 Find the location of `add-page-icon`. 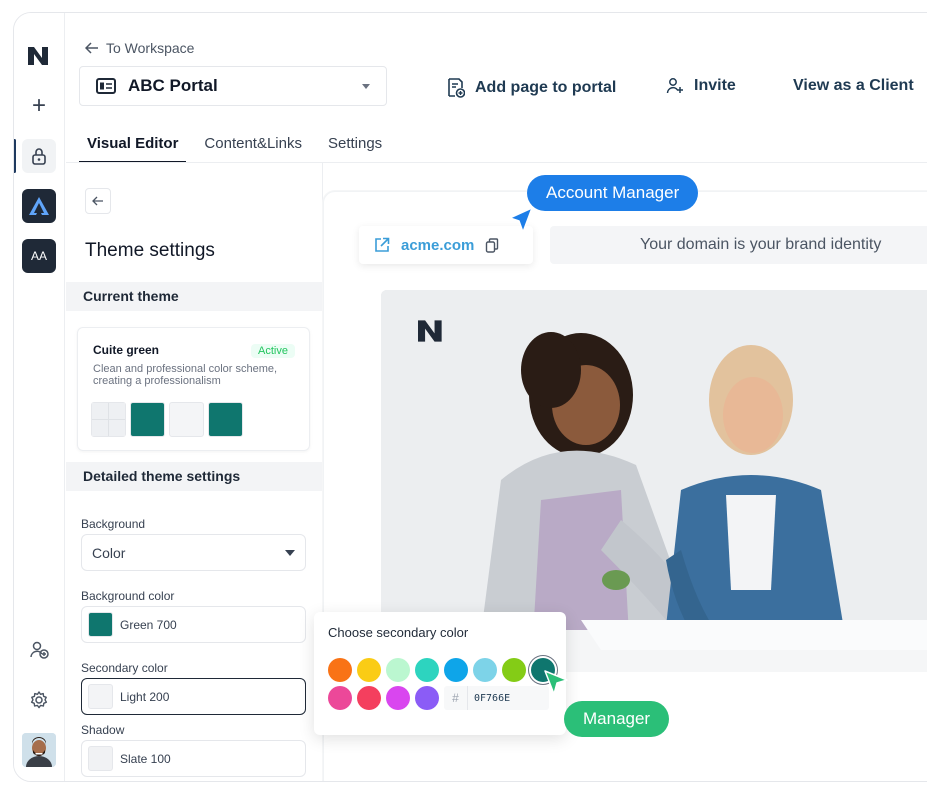

add-page-icon is located at coordinates (456, 88).